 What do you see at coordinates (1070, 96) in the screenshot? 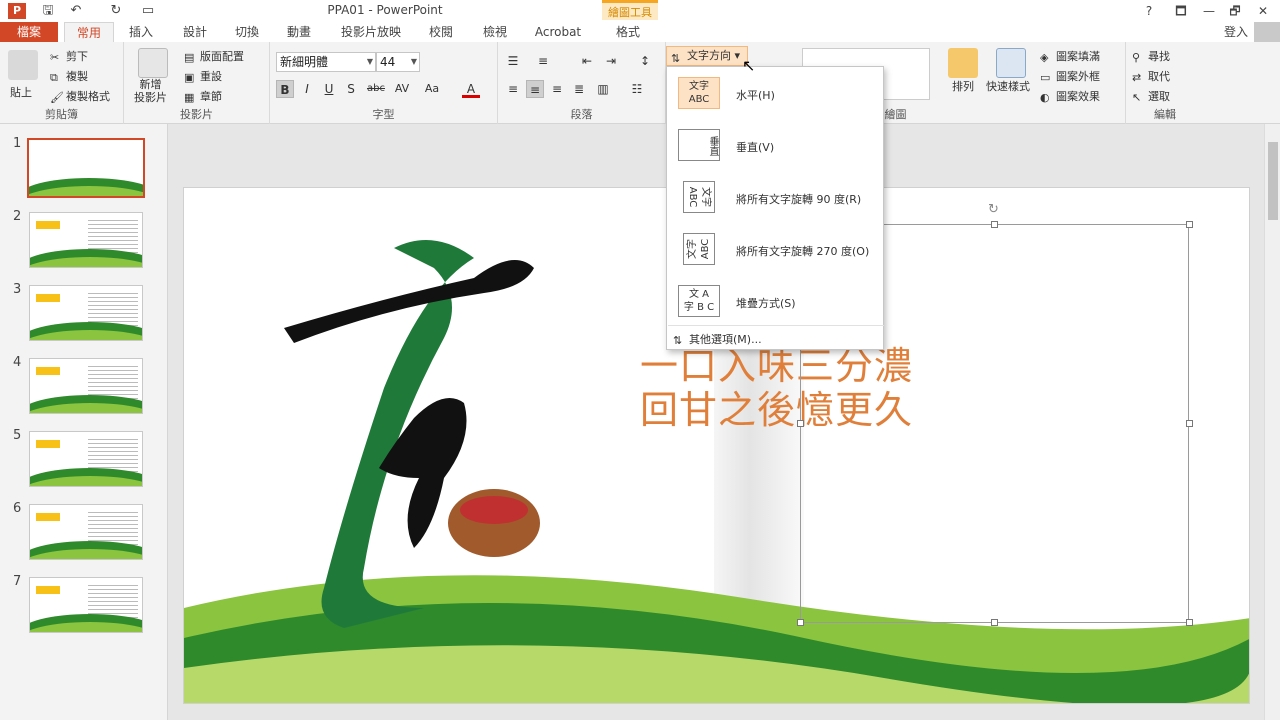
I see `shape-effects-button: ◐ 圖案效果` at bounding box center [1070, 96].